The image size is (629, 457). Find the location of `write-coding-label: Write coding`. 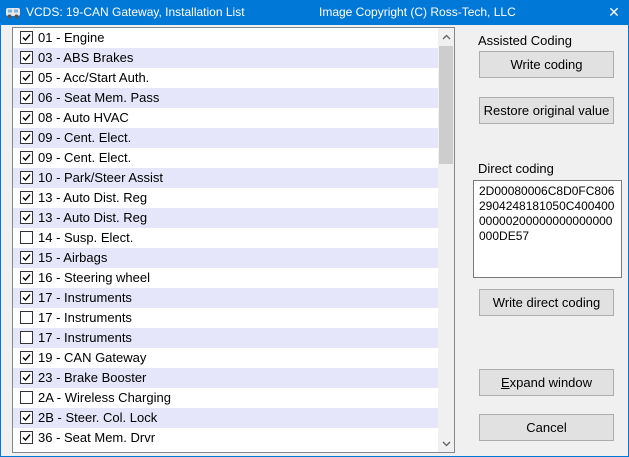

write-coding-label: Write coding is located at coordinates (546, 64).